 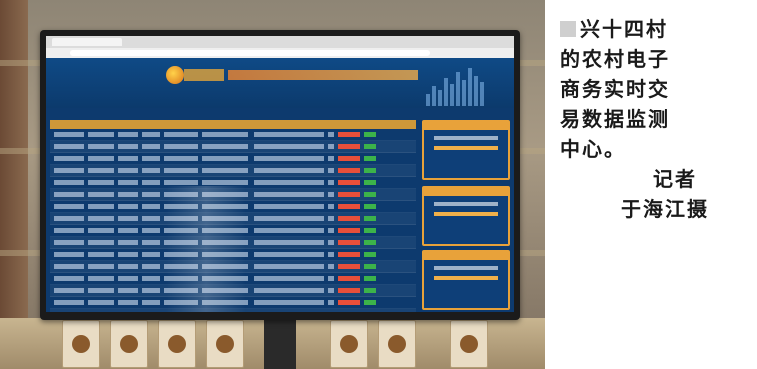 What do you see at coordinates (593, 149) in the screenshot?
I see `caption-line: 中心。` at bounding box center [593, 149].